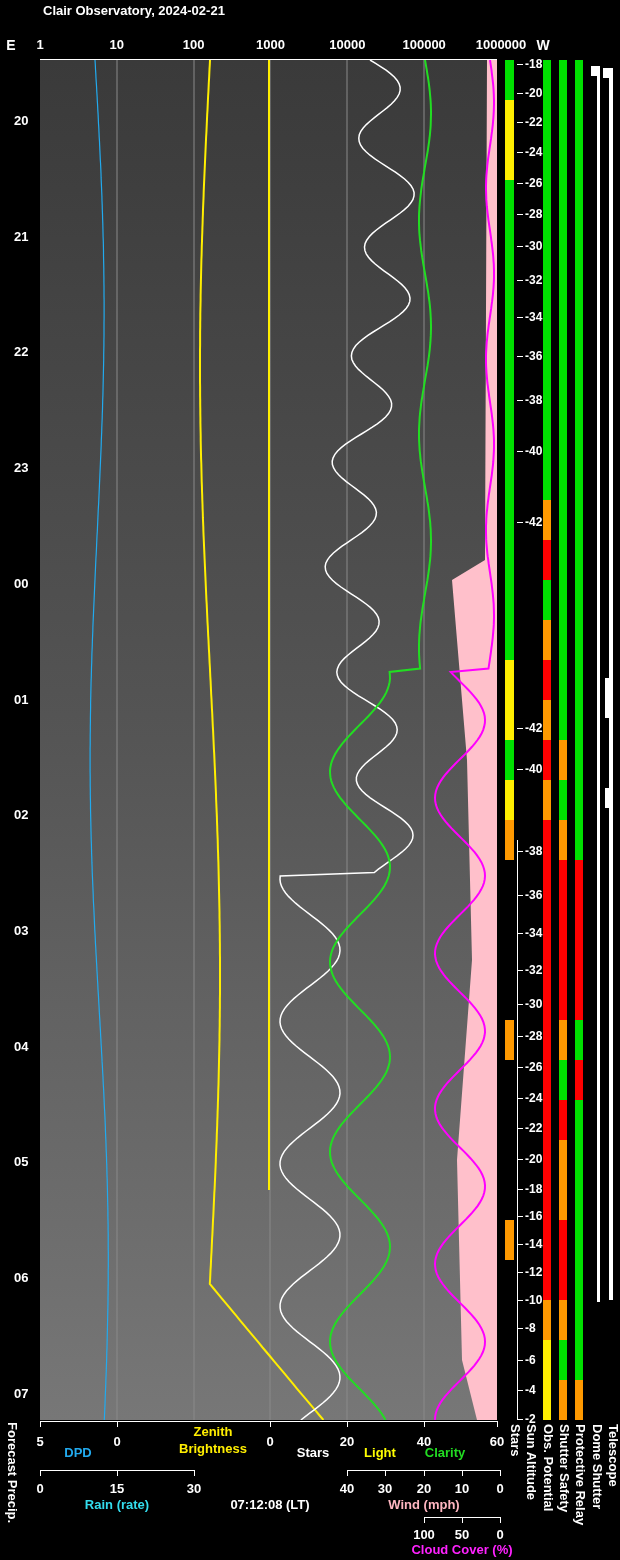  What do you see at coordinates (424, 44) in the screenshot?
I see `axis-tick-label: 100000` at bounding box center [424, 44].